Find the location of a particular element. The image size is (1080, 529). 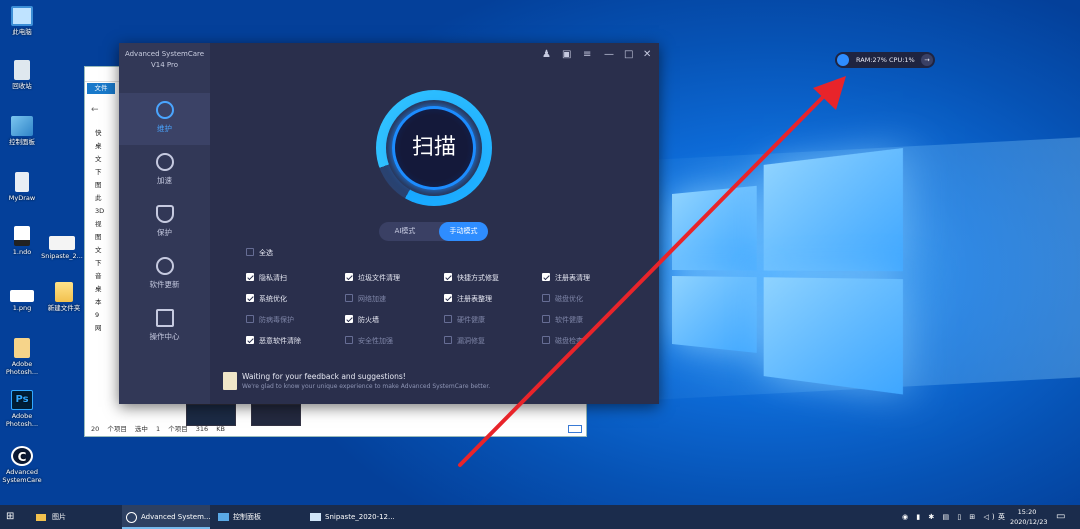

system-tray: ◉ ▮ ✱ ▤ ▯ ⊞ ◁) is located at coordinates (955, 517).